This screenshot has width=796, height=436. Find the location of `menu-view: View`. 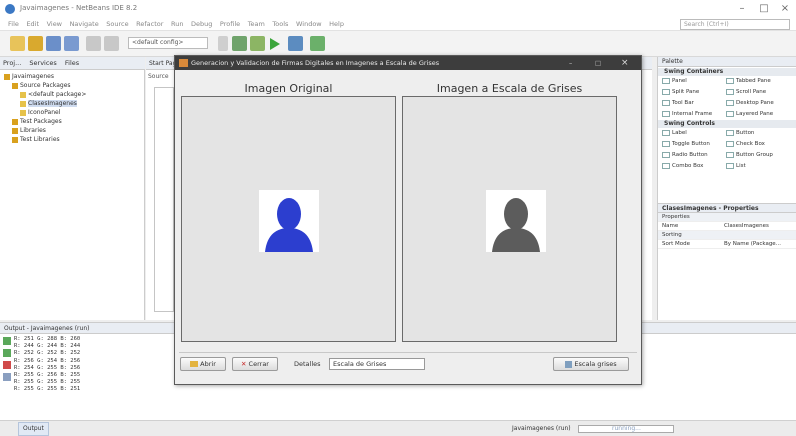

menu-view: View is located at coordinates (54, 24).